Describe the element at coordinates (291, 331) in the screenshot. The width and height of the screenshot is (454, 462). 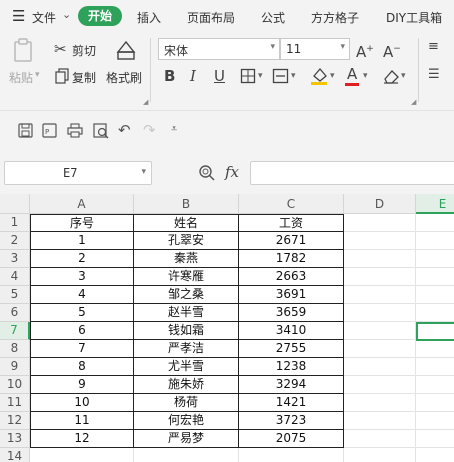
I see `table-cell: 3410` at that location.